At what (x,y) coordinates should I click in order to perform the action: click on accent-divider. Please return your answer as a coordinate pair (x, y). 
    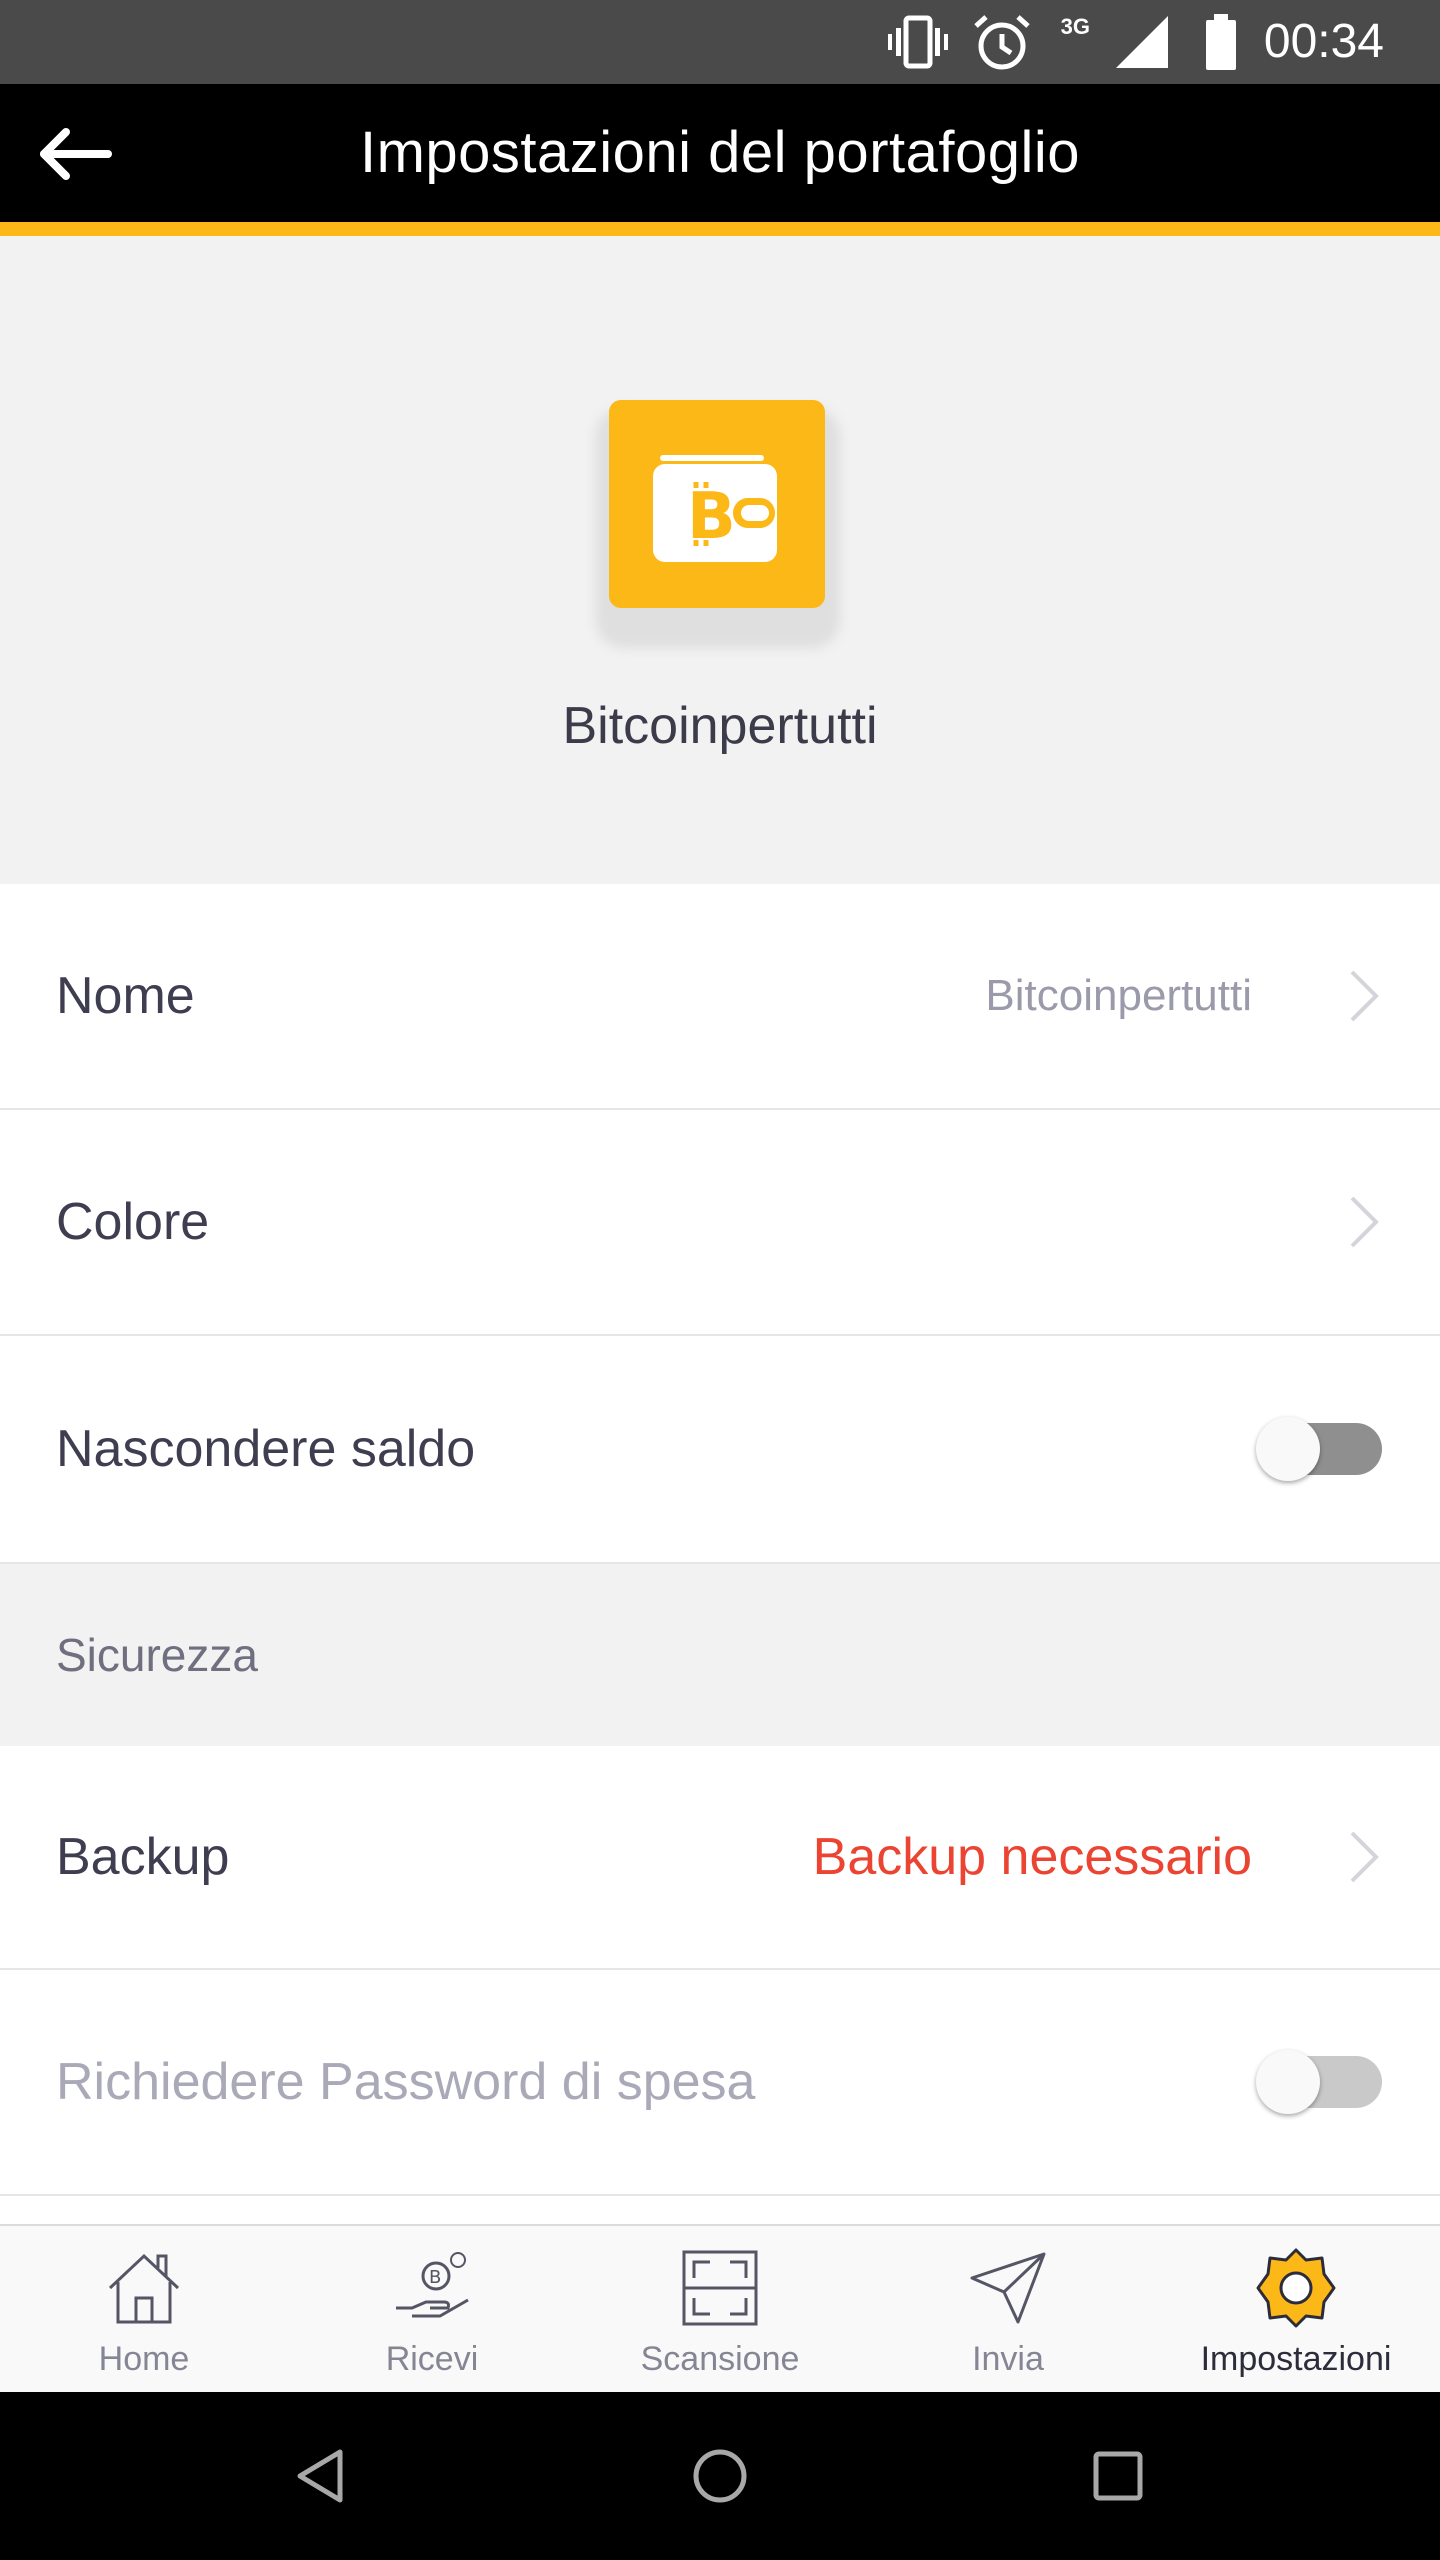
    Looking at the image, I should click on (720, 229).